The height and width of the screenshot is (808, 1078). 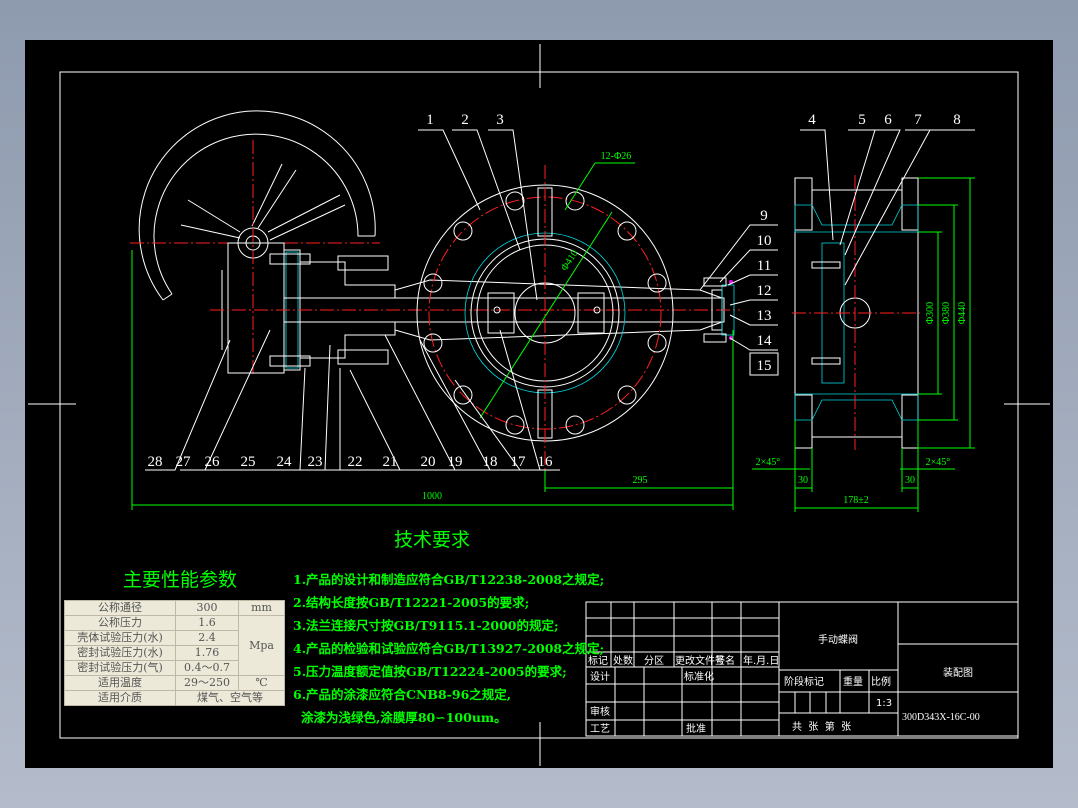 What do you see at coordinates (285, 462) in the screenshot?
I see `part-number: 24` at bounding box center [285, 462].